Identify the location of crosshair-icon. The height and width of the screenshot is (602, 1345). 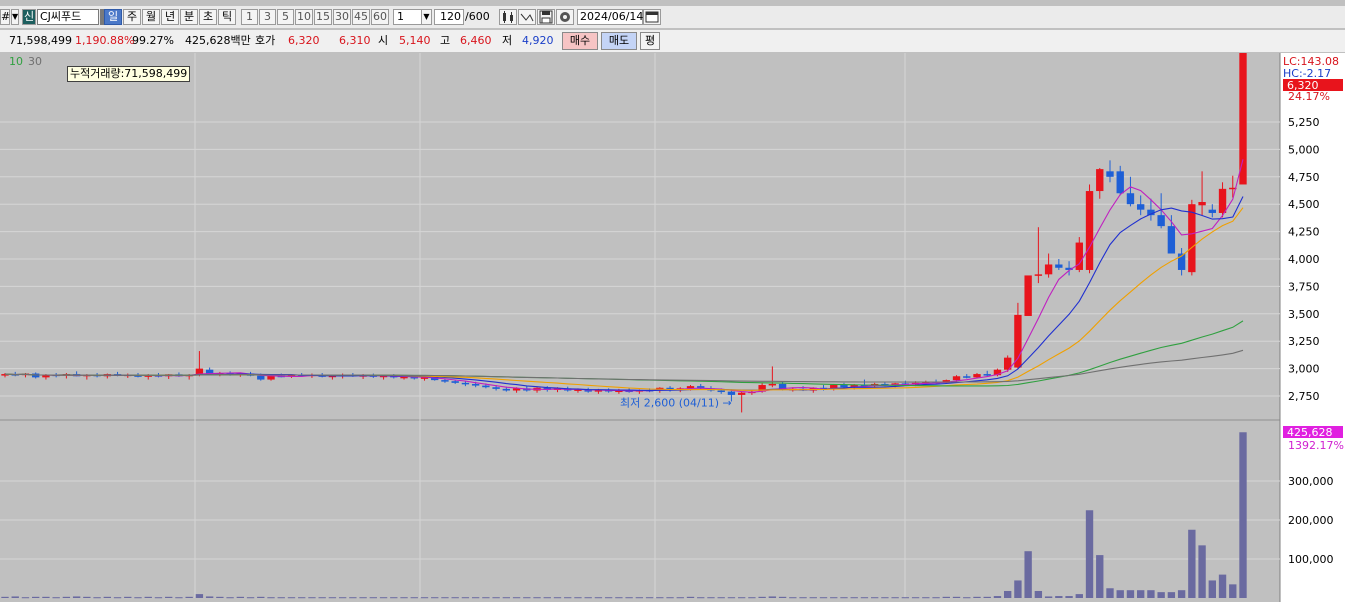
(527, 17).